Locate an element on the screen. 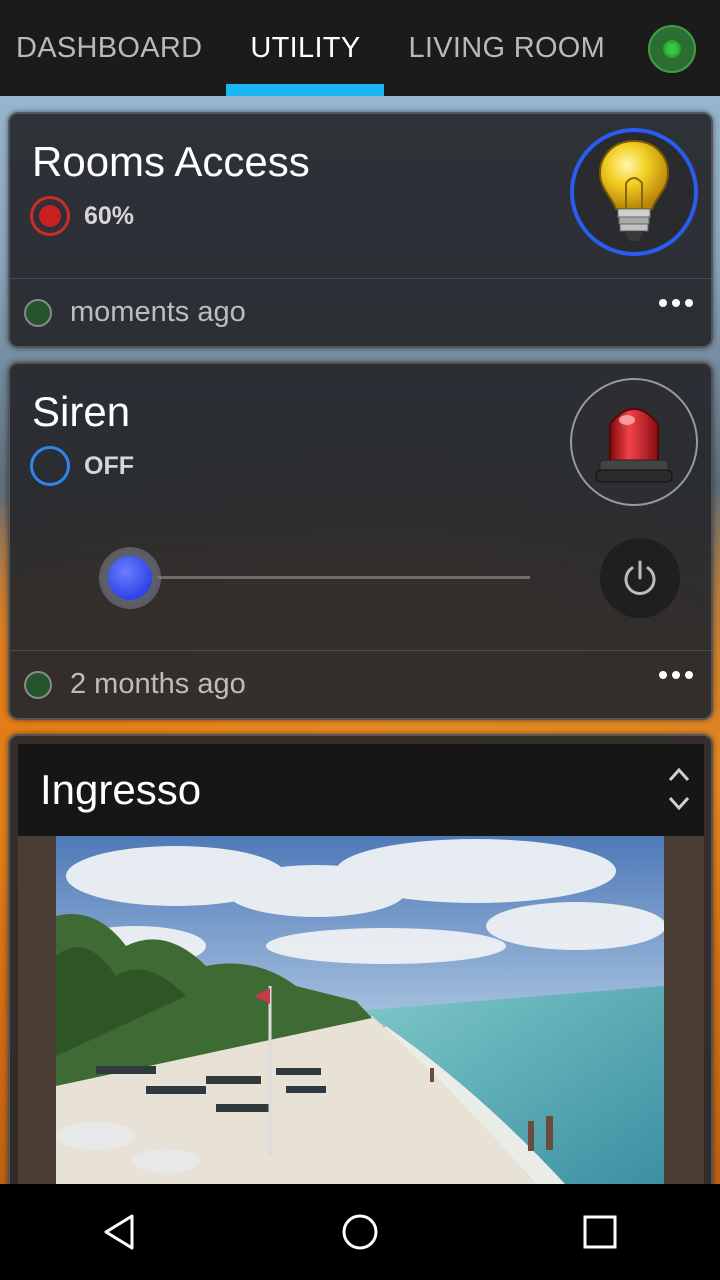 The image size is (720, 1280). tab-utility: UTILITY is located at coordinates (305, 48).